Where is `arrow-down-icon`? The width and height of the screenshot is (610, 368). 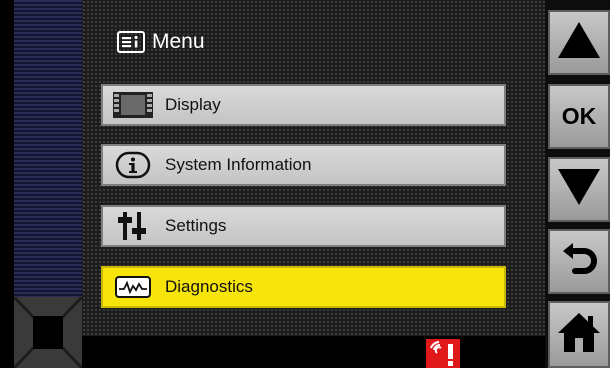
arrow-down-icon is located at coordinates (579, 189).